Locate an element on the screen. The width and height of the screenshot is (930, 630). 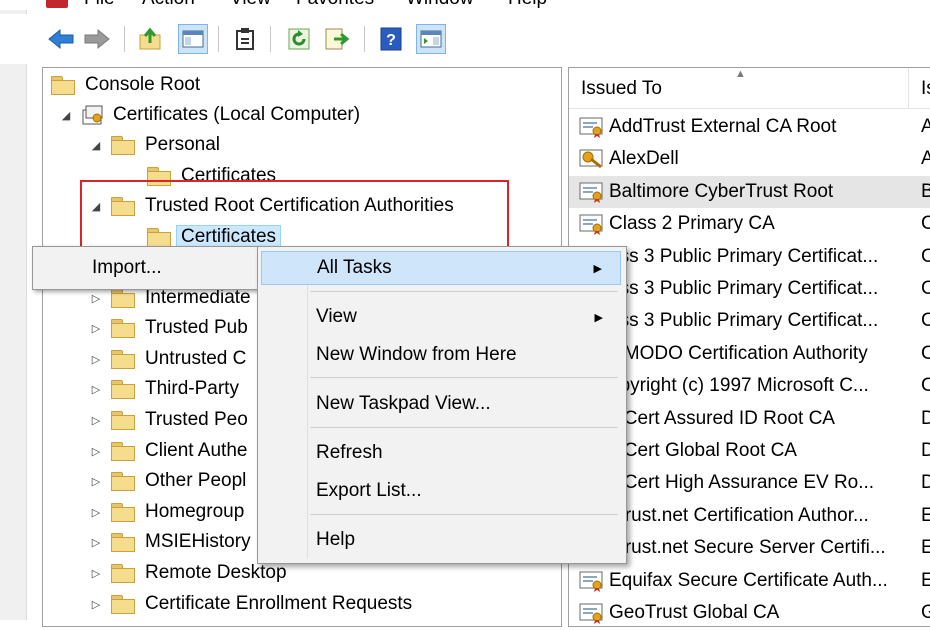
tree-item-console-root: Console Root is located at coordinates (125, 85).